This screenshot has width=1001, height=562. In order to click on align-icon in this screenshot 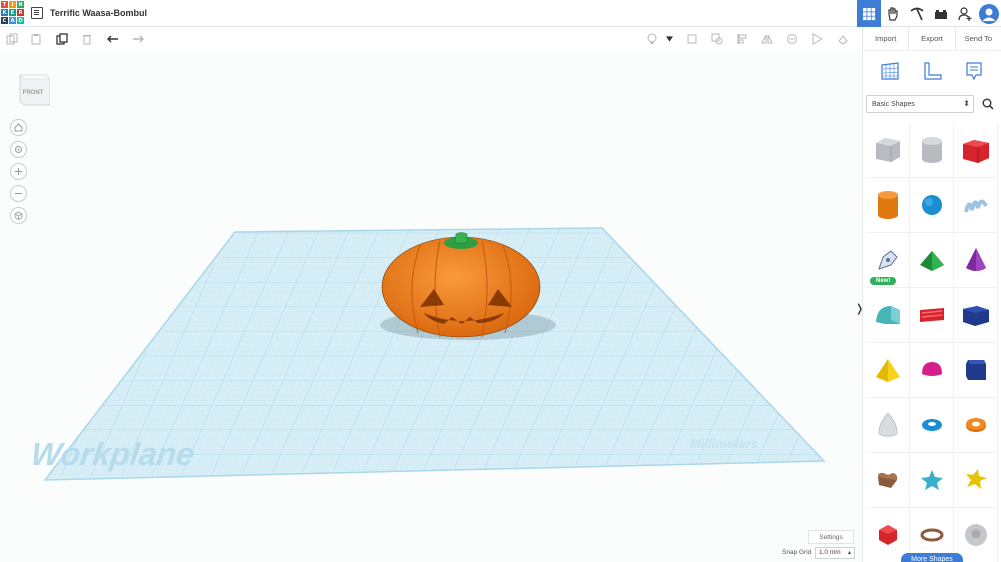, I will do `click(742, 39)`.